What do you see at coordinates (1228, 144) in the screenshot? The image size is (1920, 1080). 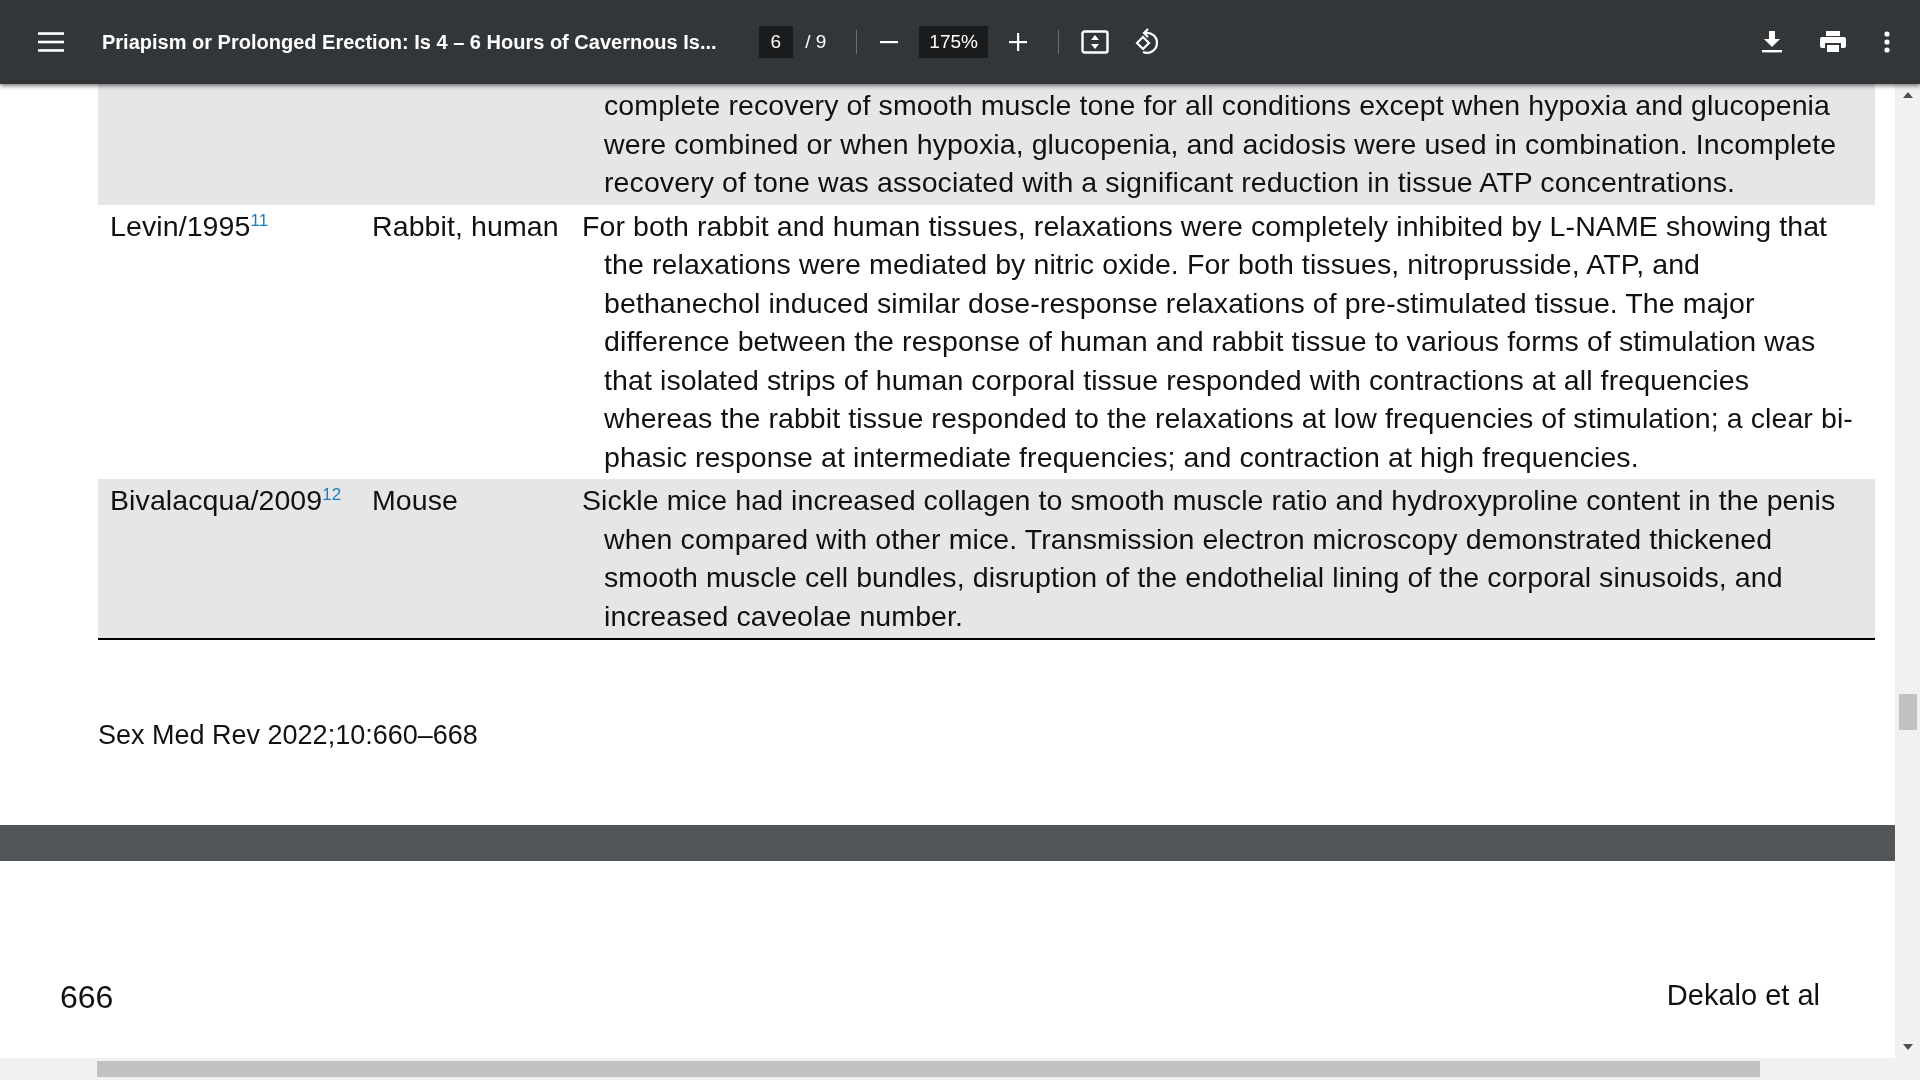 I see `findings-cell: complete recovery of smooth muscle tone for all conditions except when hypoxia and glucopenia were combined or when hypoxia, glucopenia, and acidosis were used in combination. Incomplete recovery of tone was associated with a significant reduction in tissue ATP concentrations.` at bounding box center [1228, 144].